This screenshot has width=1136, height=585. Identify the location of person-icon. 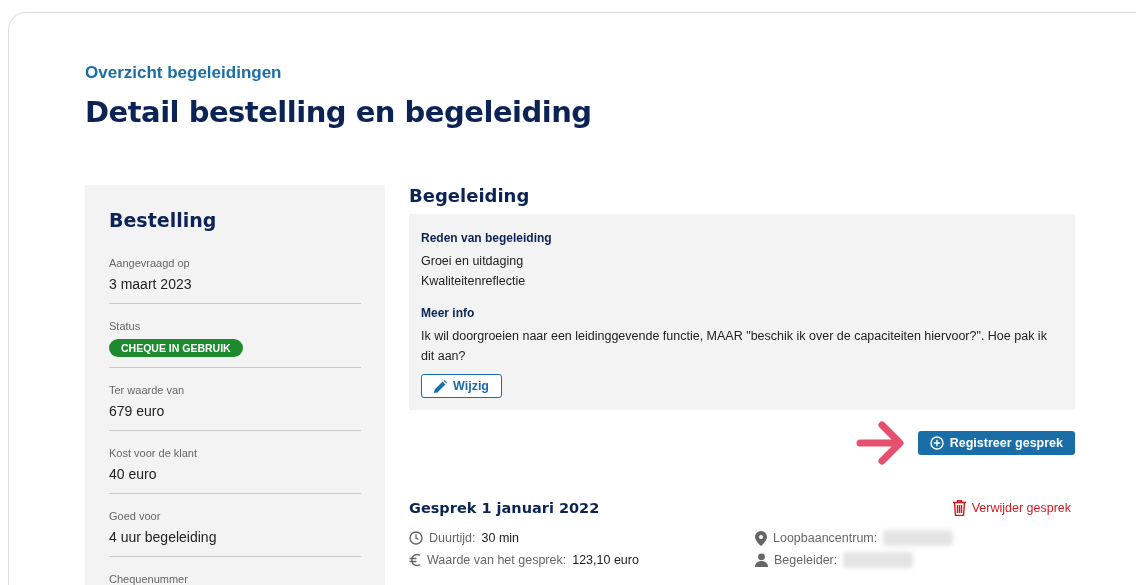
(761, 560).